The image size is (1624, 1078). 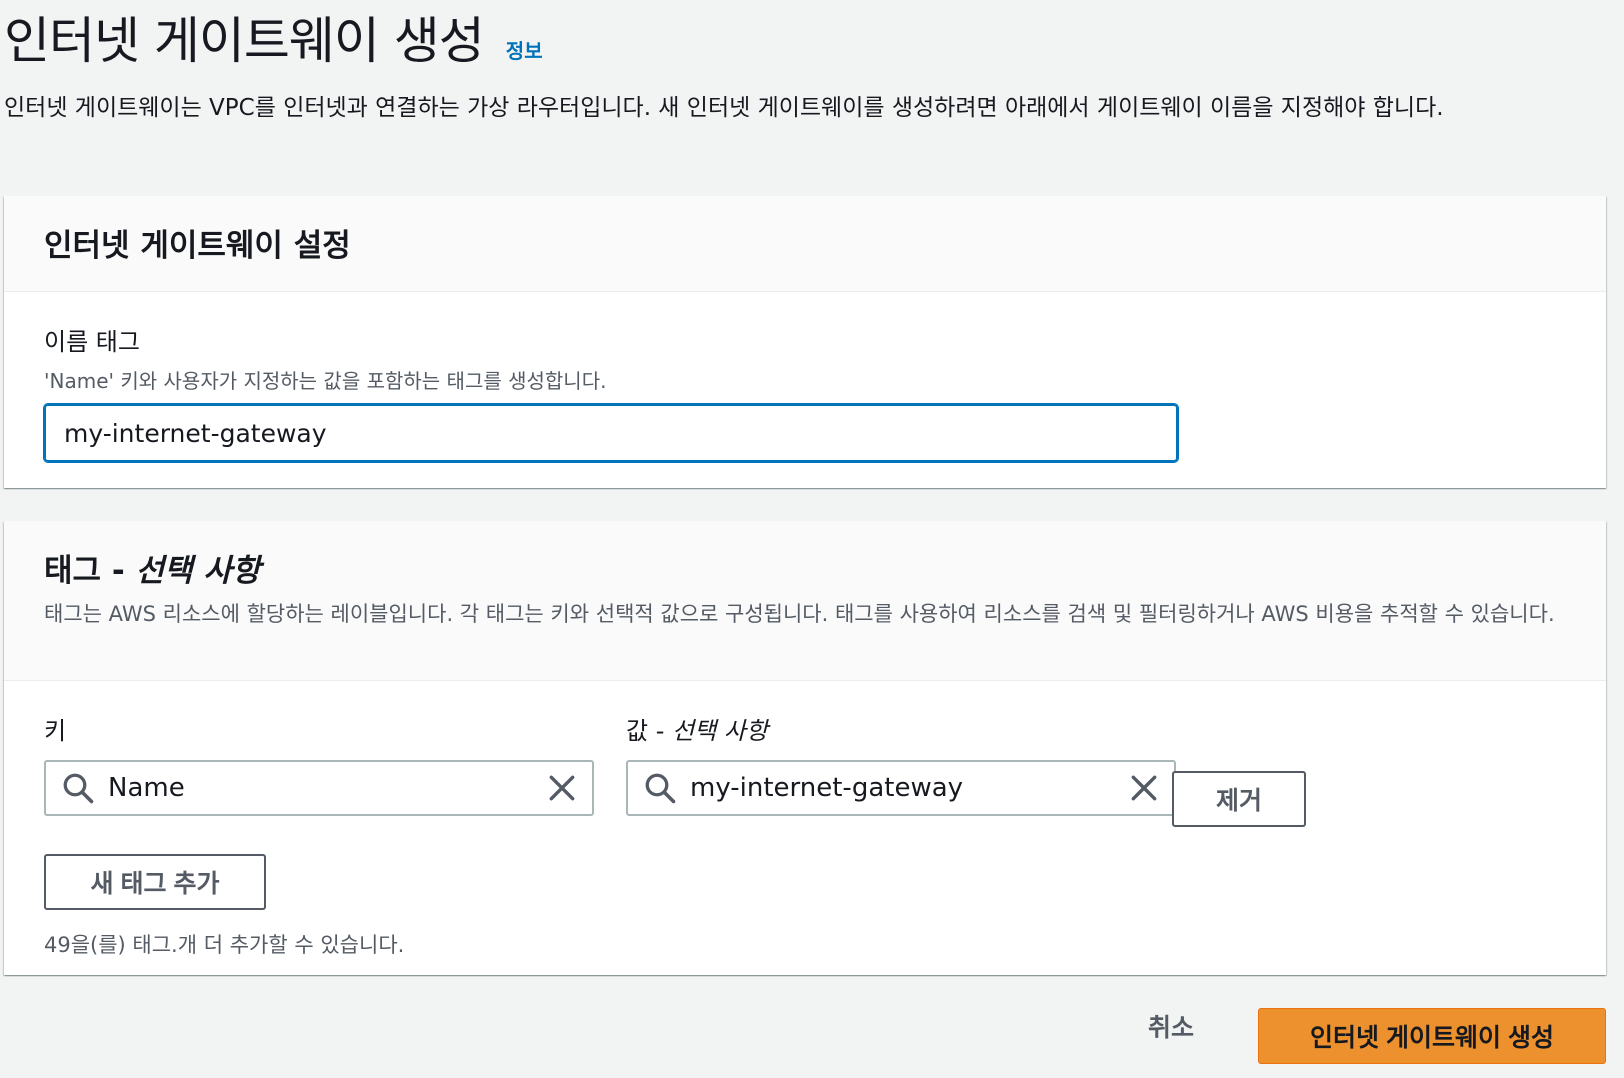 I want to click on tag-value-input: my-internet-gateway, so click(x=901, y=788).